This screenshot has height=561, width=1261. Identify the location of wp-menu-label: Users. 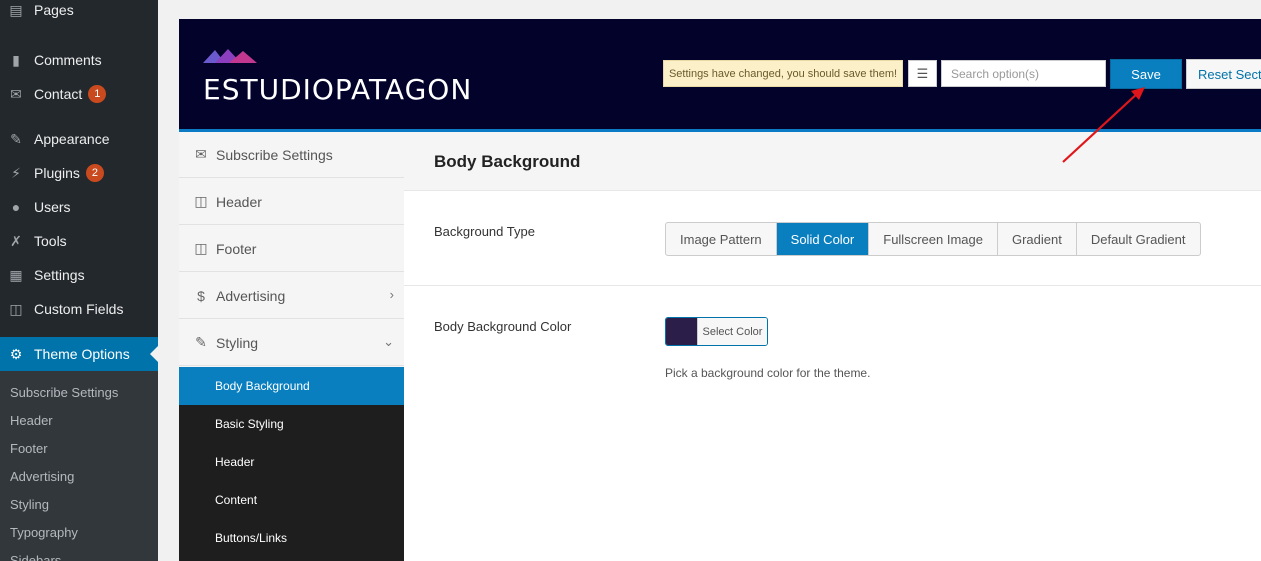
(52, 207).